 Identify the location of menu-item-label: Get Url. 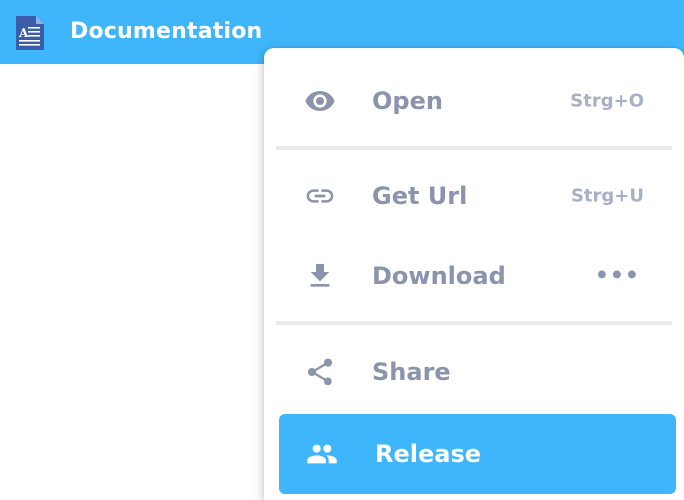
(420, 196).